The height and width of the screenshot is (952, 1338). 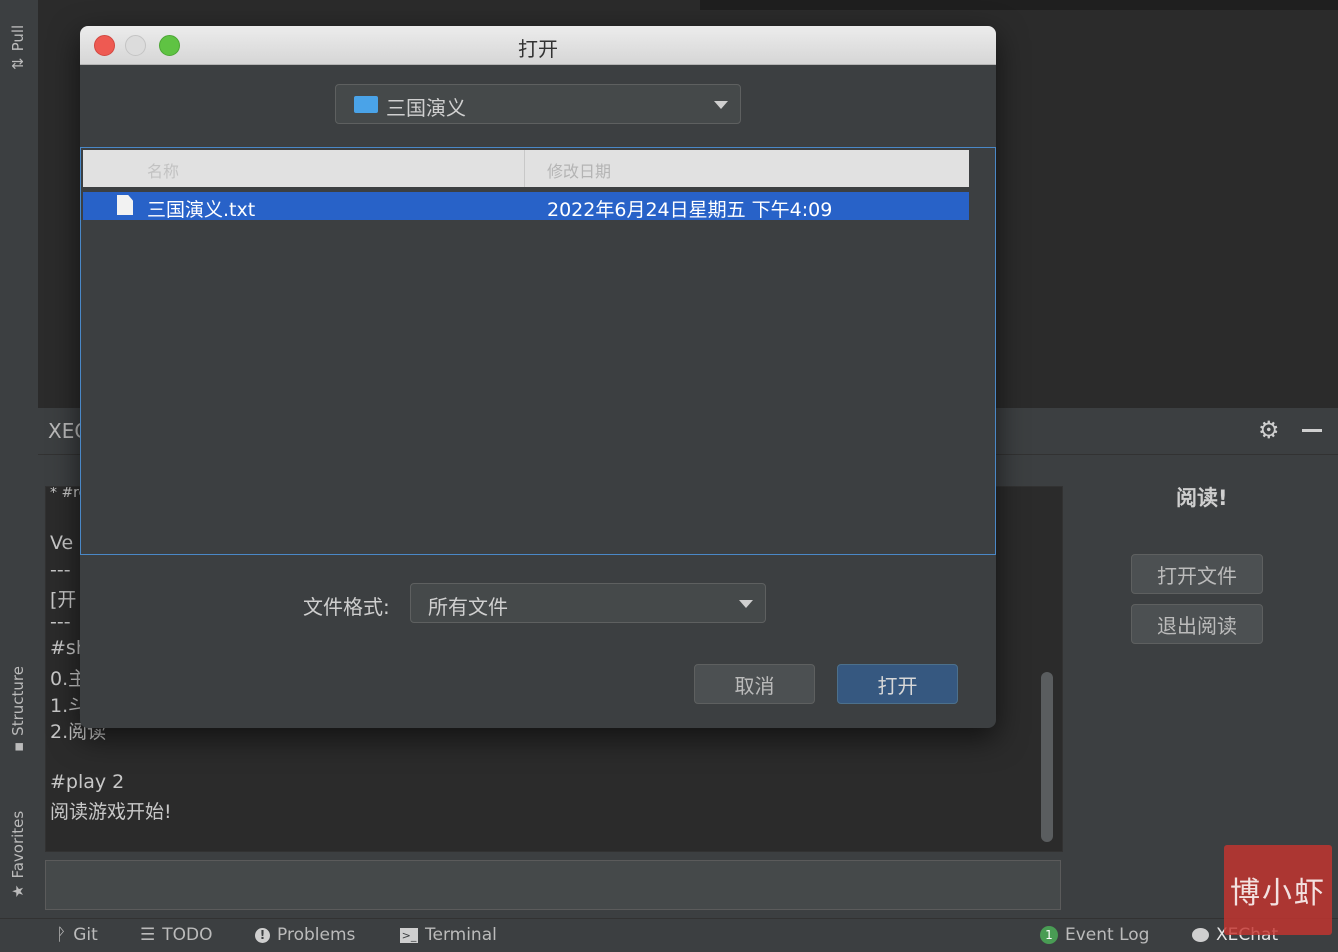 I want to click on todo-label: TODO, so click(x=187, y=935).